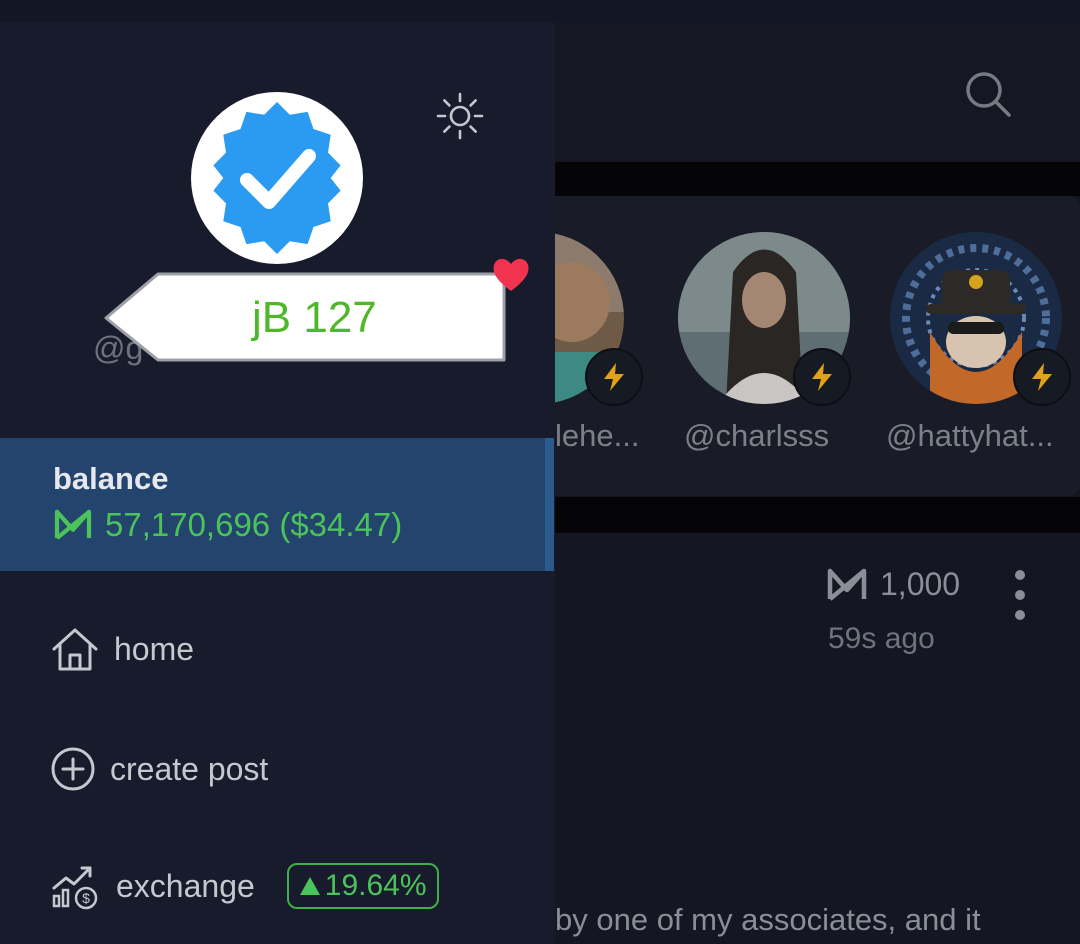 This screenshot has width=1080, height=944. Describe the element at coordinates (309, 886) in the screenshot. I see `triangle-up-icon` at that location.